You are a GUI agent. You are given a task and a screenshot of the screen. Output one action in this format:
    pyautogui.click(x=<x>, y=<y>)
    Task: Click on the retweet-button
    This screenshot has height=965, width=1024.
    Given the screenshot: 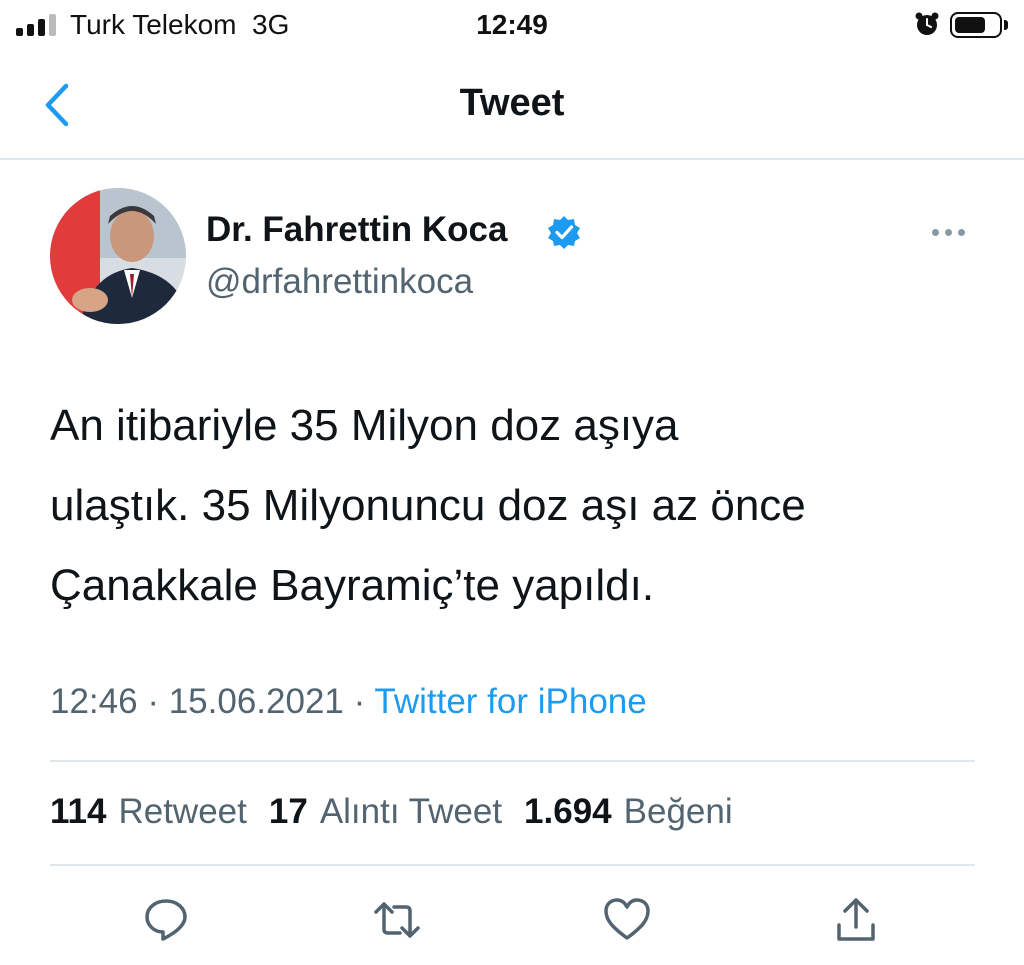 What is the action you would take?
    pyautogui.click(x=397, y=920)
    